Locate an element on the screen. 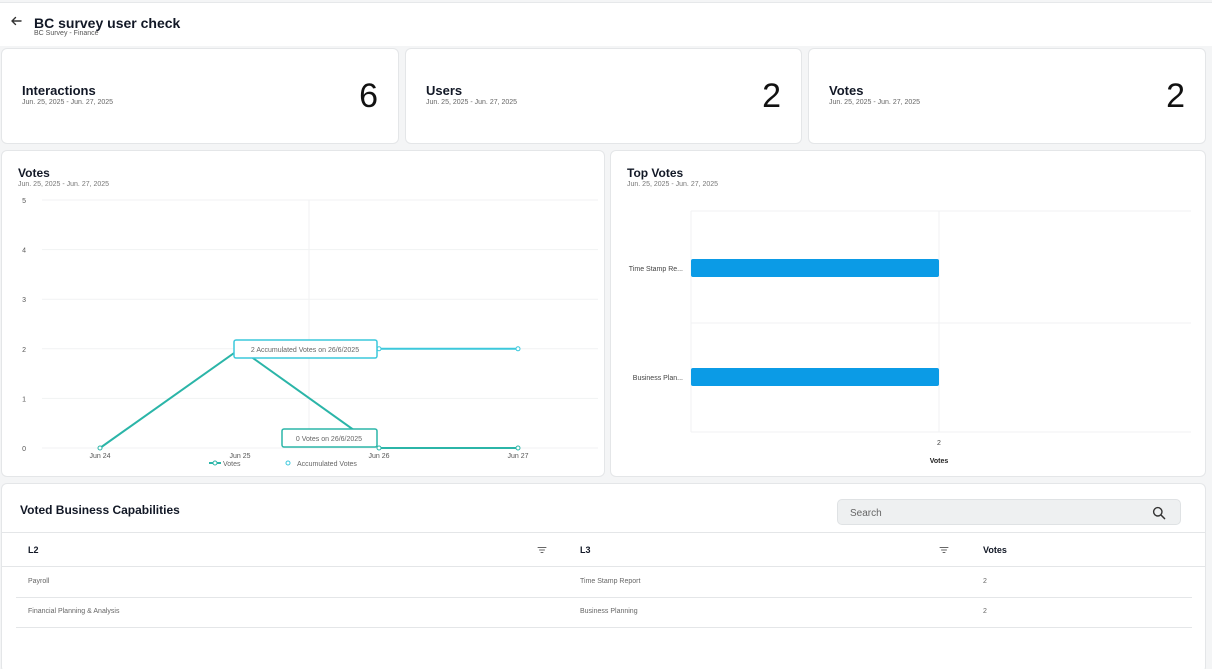 The height and width of the screenshot is (669, 1212). stat-card-votes: Votes Jun. 25, 2025 - Jun. 27, 2025 2 is located at coordinates (1007, 96).